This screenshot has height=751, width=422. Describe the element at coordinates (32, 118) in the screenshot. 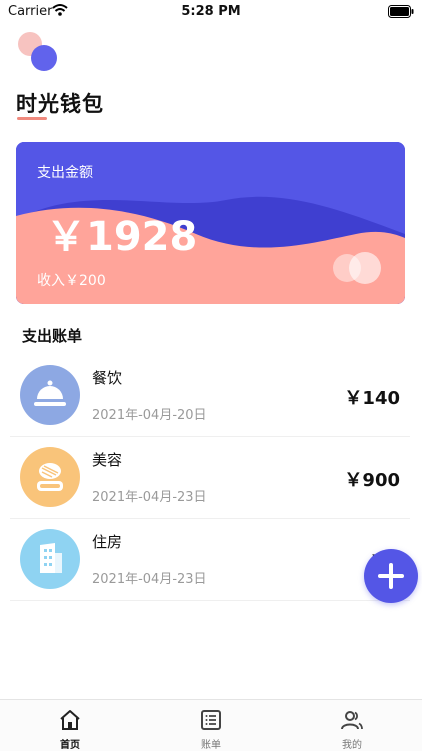

I see `title-underline` at that location.